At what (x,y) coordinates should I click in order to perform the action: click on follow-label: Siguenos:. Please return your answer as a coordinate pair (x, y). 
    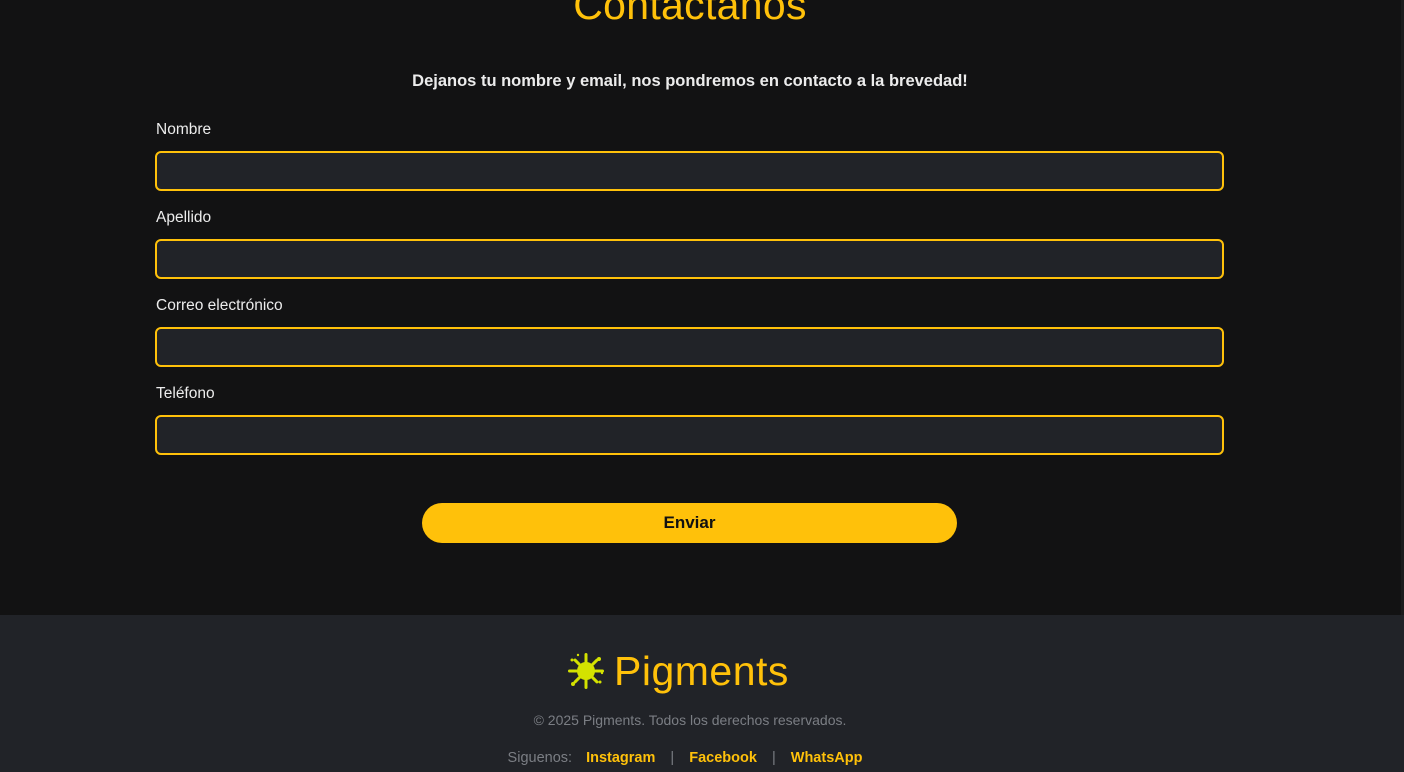
    Looking at the image, I should click on (540, 758).